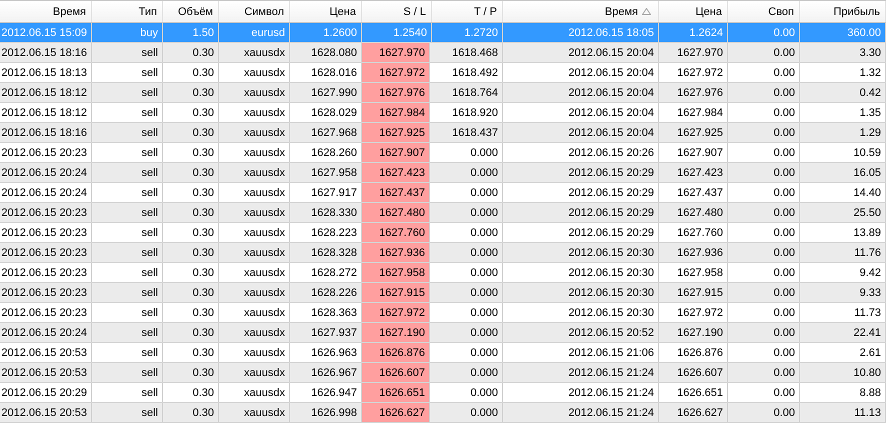  What do you see at coordinates (581, 372) in the screenshot?
I see `table-cell: 2012.06.15 21:24` at bounding box center [581, 372].